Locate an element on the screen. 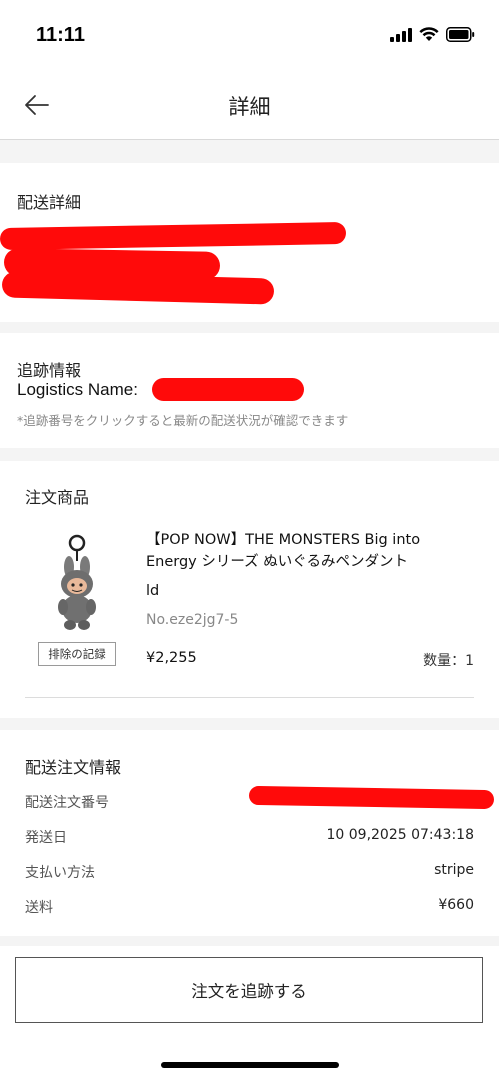 The image size is (499, 1080). status-time: 11:11 is located at coordinates (60, 35).